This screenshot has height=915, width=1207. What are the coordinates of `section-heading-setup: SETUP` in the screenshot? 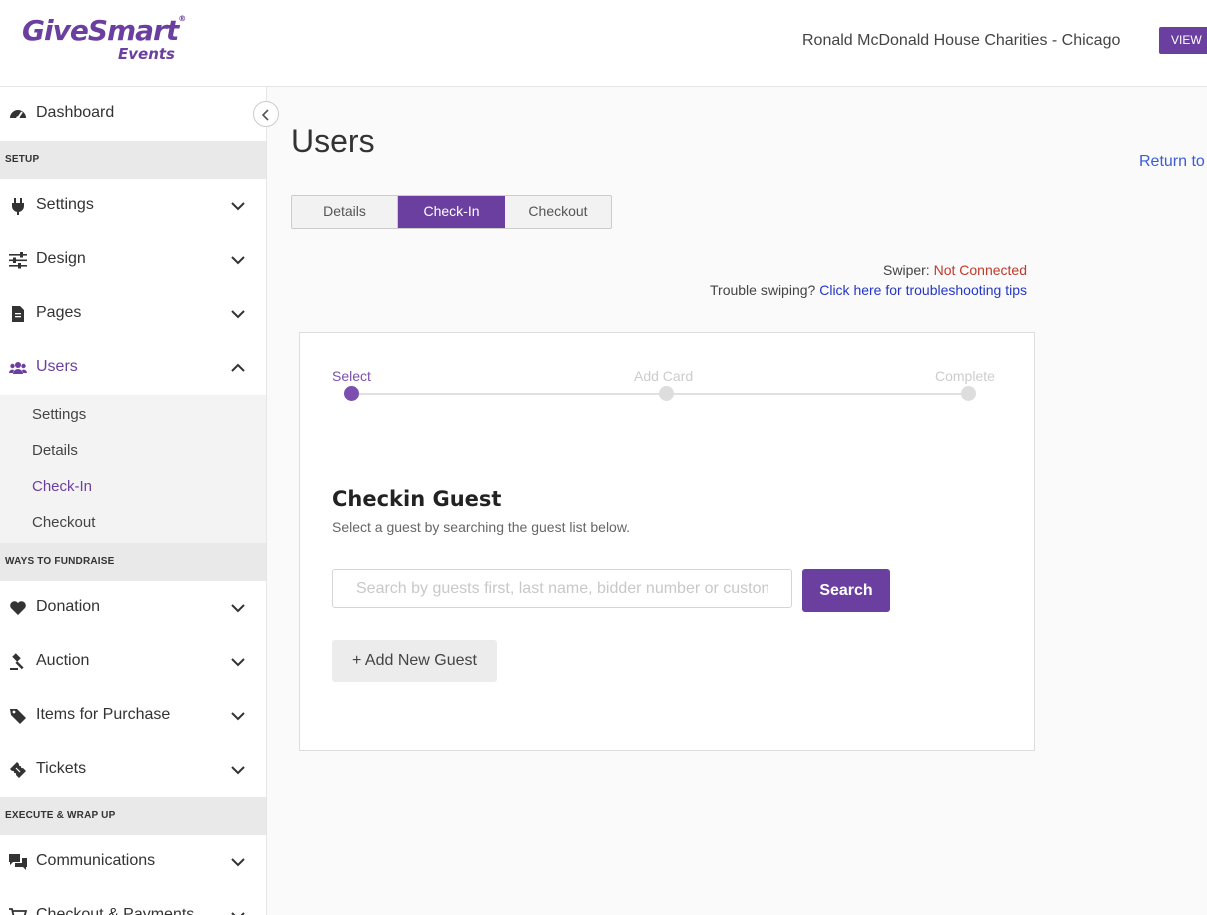 It's located at (133, 160).